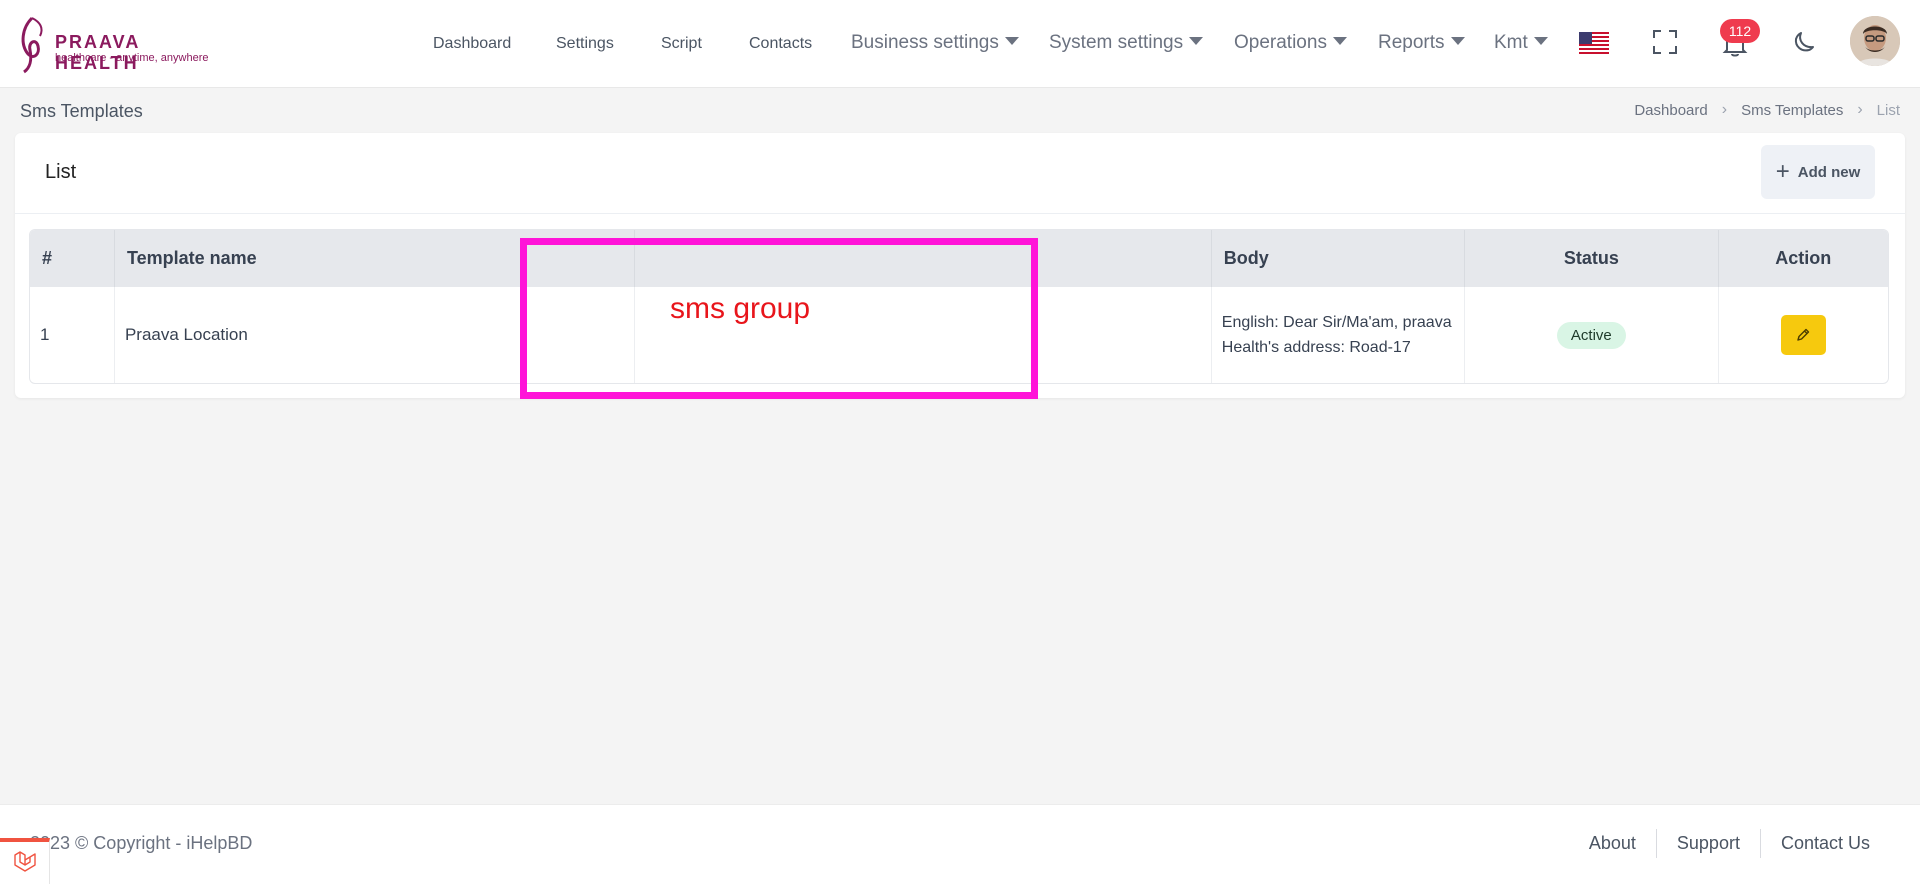 This screenshot has width=1920, height=884. I want to click on debugbar-toggle, so click(25, 861).